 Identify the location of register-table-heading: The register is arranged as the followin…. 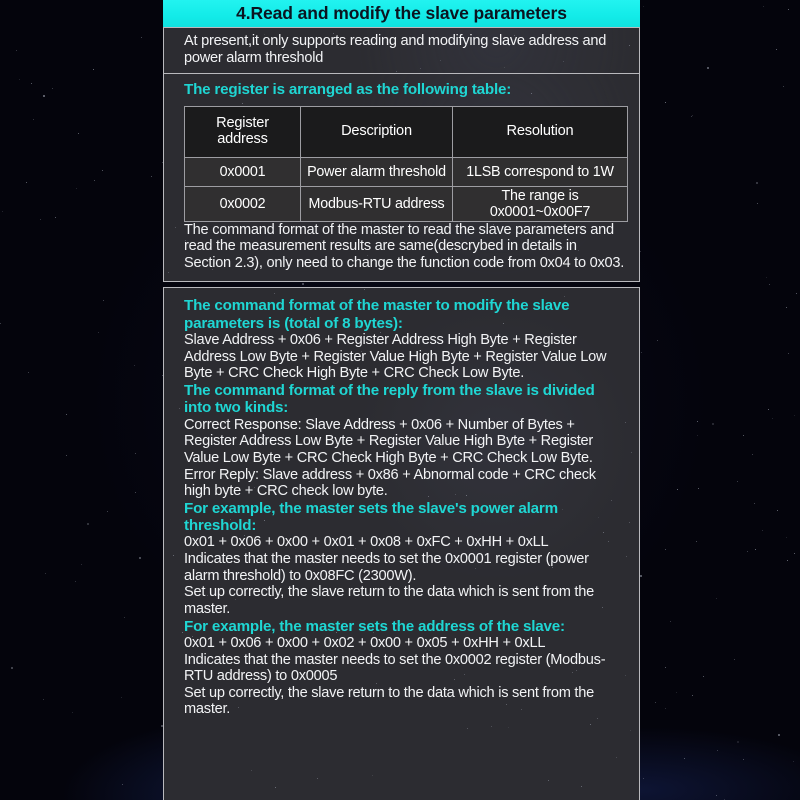
(348, 90).